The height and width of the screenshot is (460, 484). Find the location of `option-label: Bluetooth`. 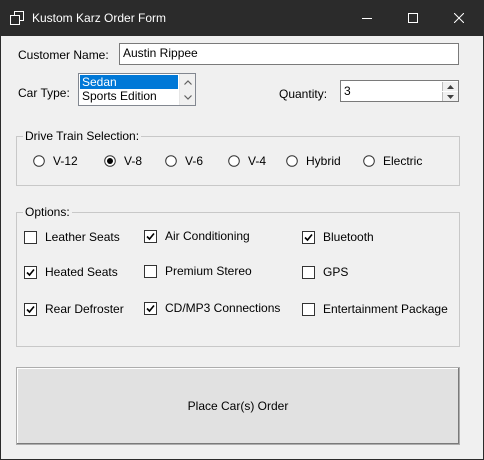

option-label: Bluetooth is located at coordinates (348, 237).